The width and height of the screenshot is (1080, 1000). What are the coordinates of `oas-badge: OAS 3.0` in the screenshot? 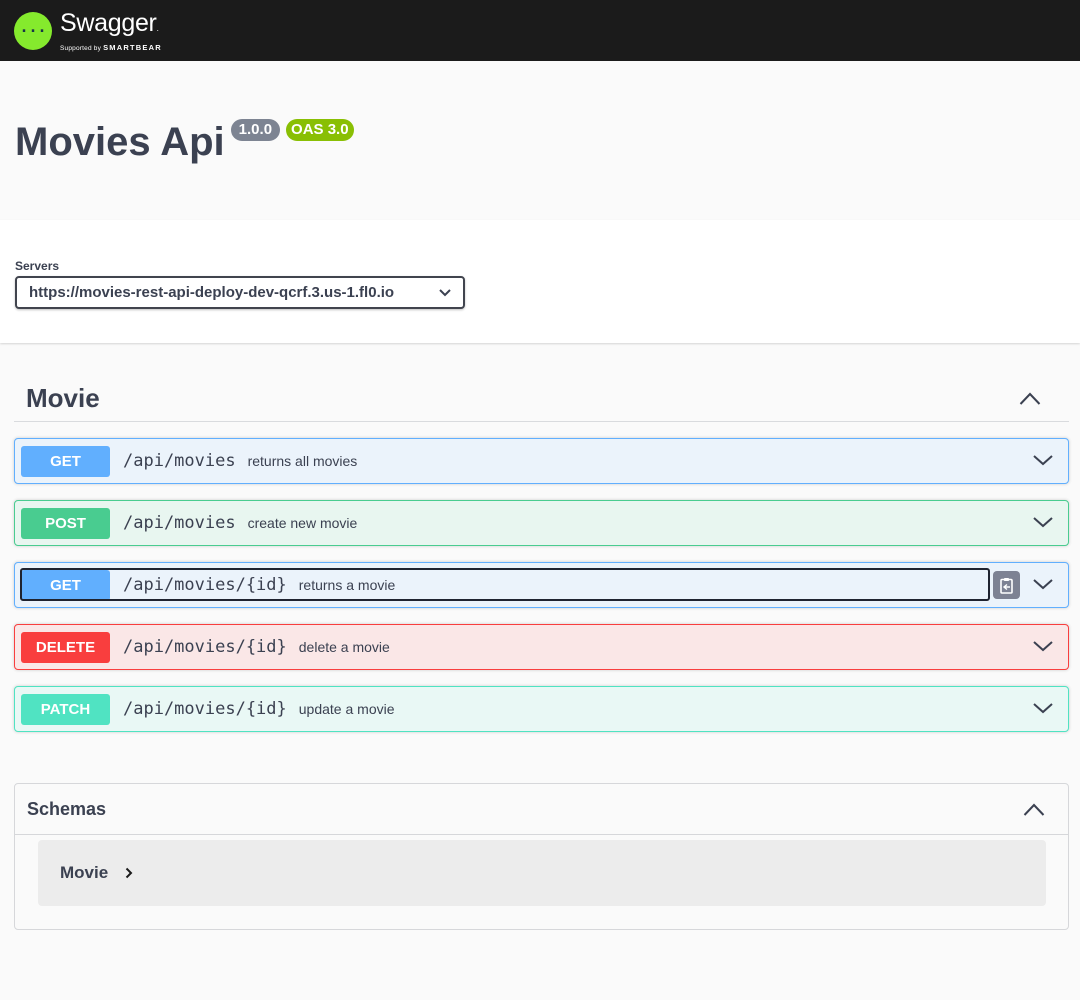 It's located at (320, 130).